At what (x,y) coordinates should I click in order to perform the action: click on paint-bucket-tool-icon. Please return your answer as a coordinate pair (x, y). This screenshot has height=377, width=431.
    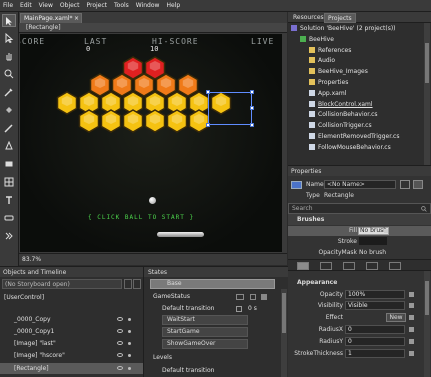
    Looking at the image, I should click on (9, 109).